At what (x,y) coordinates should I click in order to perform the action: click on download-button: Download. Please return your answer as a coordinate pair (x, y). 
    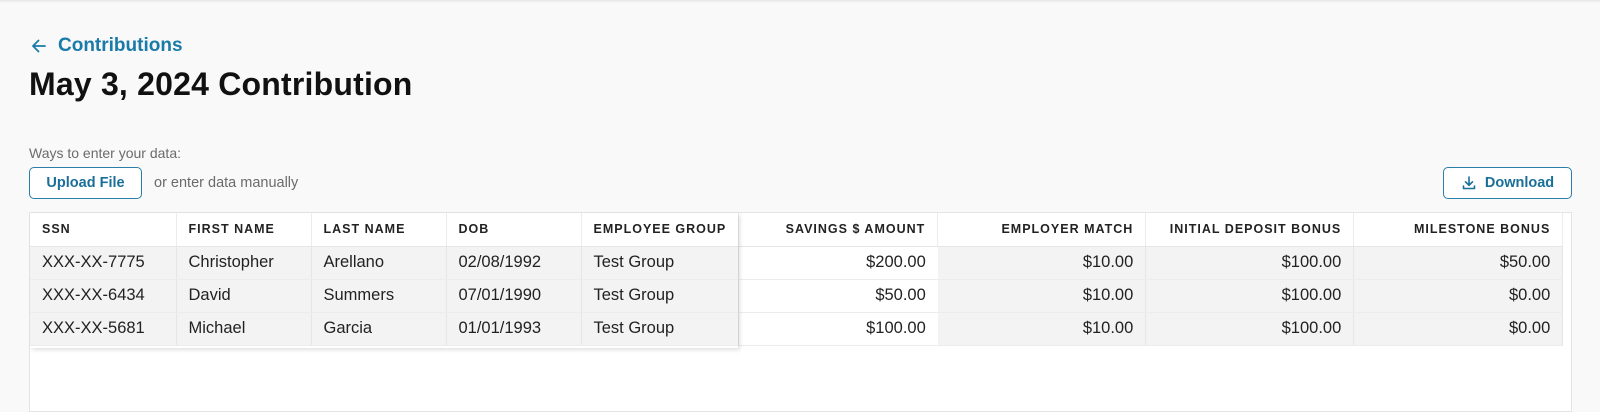
    Looking at the image, I should click on (1507, 183).